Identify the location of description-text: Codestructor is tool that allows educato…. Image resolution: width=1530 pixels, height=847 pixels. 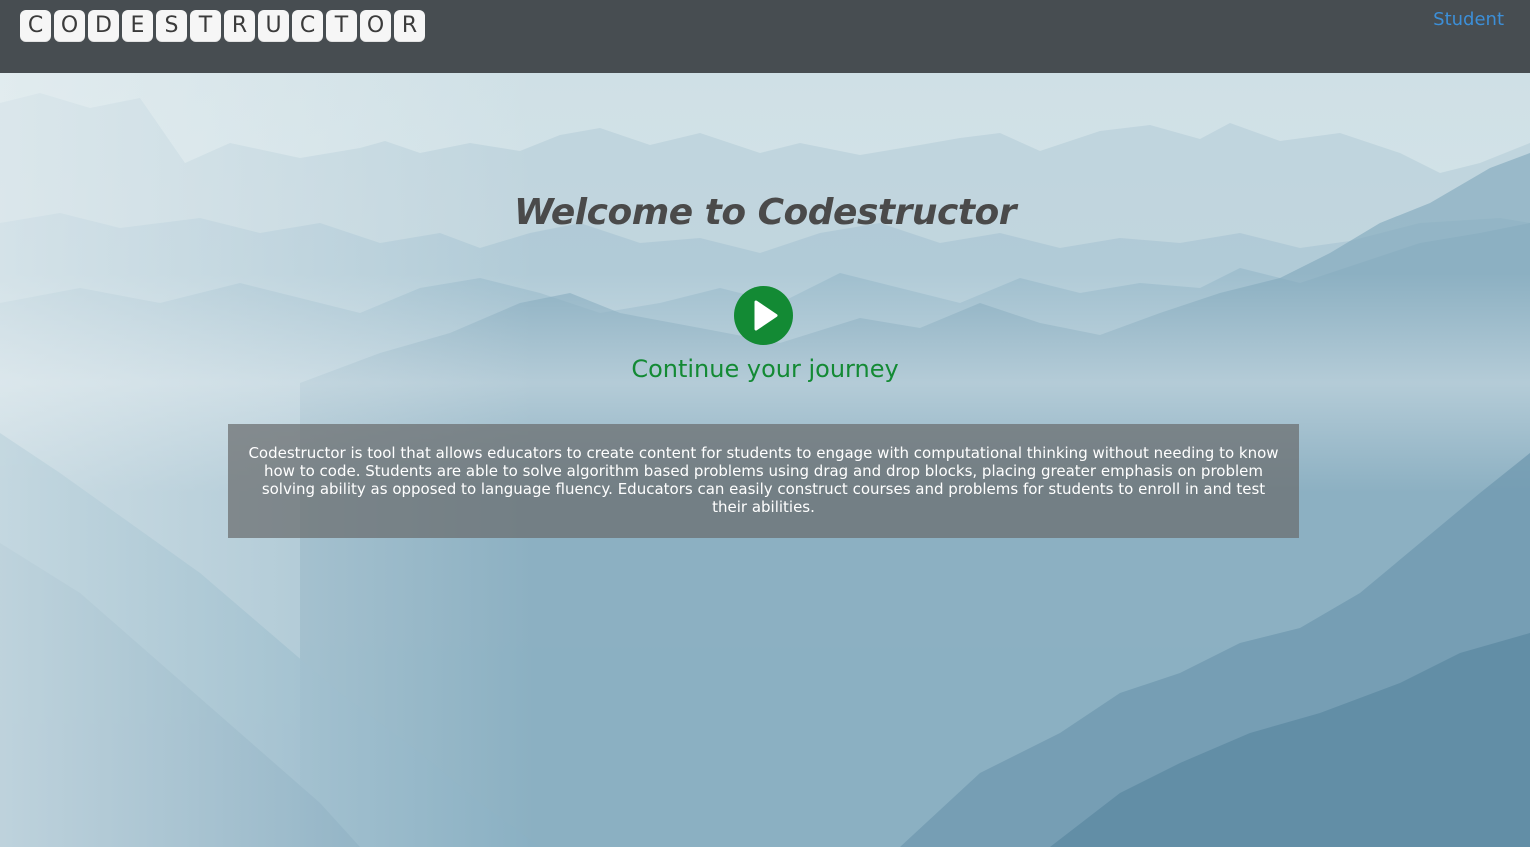
(763, 480).